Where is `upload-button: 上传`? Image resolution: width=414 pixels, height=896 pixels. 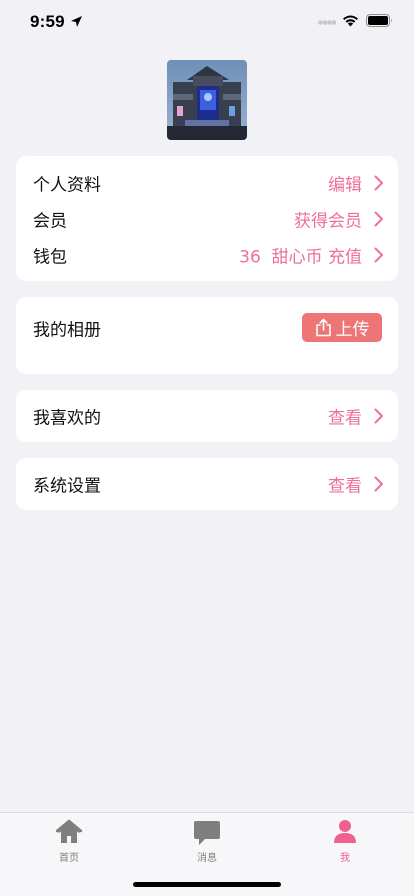
upload-button: 上传 is located at coordinates (342, 327).